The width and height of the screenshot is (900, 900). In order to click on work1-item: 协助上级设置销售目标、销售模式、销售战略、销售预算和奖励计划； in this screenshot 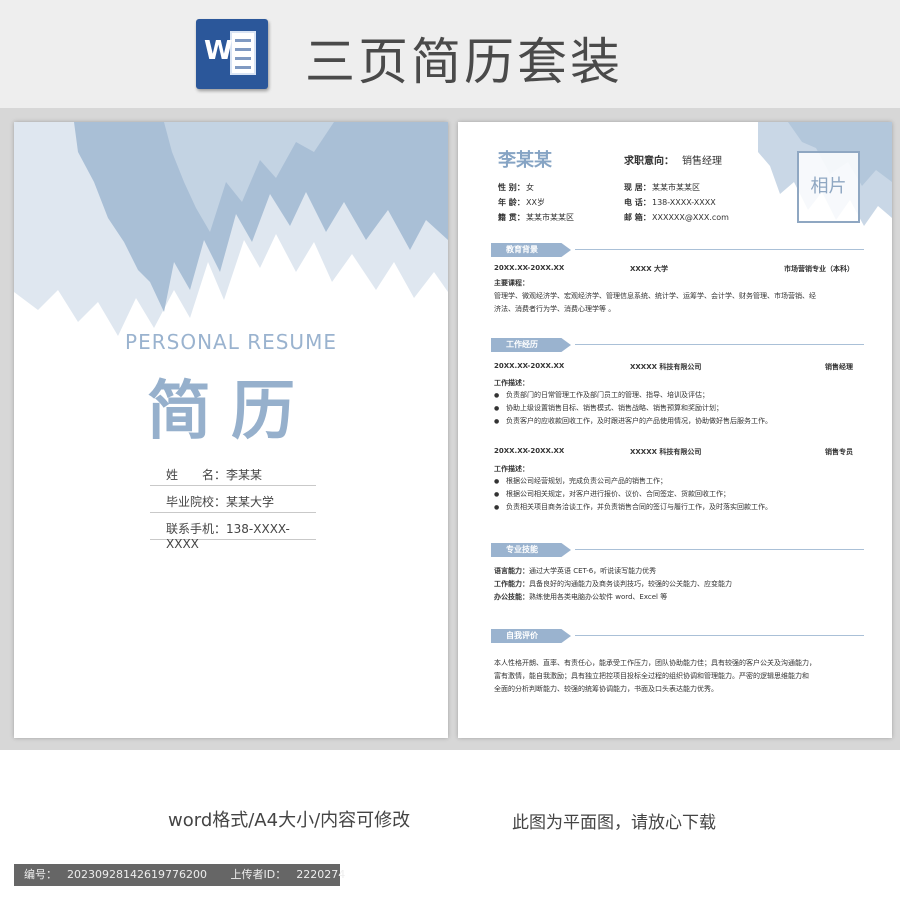, I will do `click(608, 408)`.